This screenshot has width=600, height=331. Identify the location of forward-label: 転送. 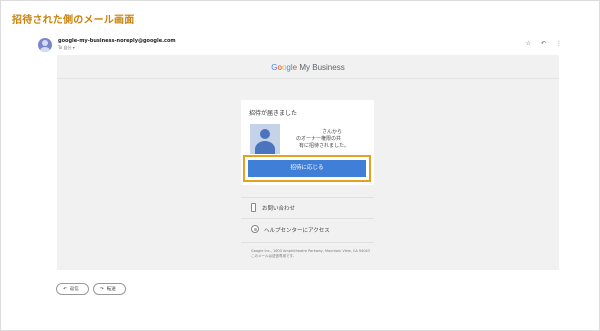
(111, 289).